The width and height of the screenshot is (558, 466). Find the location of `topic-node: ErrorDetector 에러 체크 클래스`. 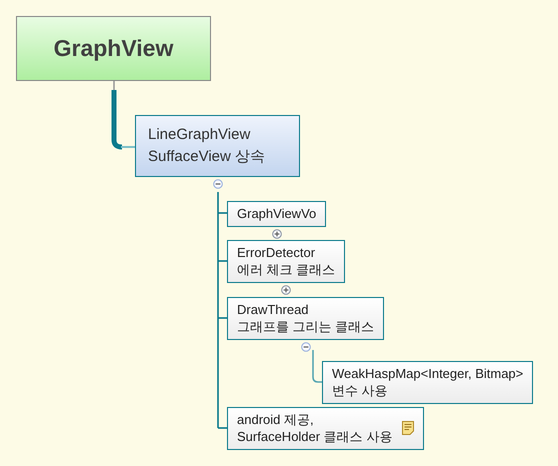

topic-node: ErrorDetector 에러 체크 클래스 is located at coordinates (286, 261).